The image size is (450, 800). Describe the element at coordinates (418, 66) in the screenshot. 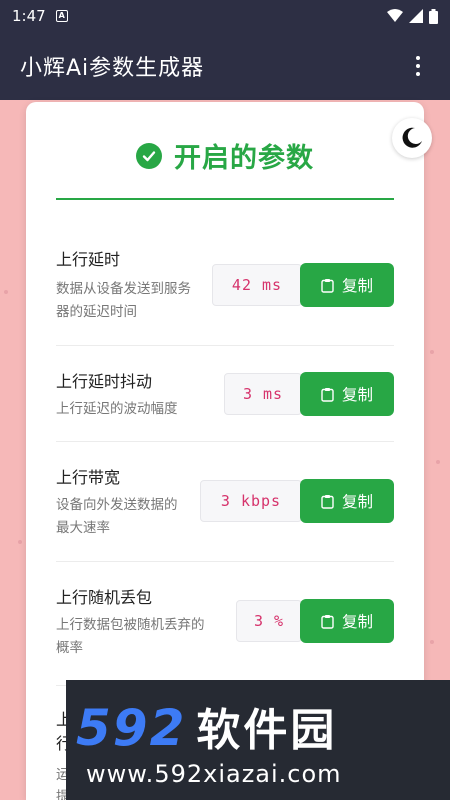

I see `more-options-icon` at that location.